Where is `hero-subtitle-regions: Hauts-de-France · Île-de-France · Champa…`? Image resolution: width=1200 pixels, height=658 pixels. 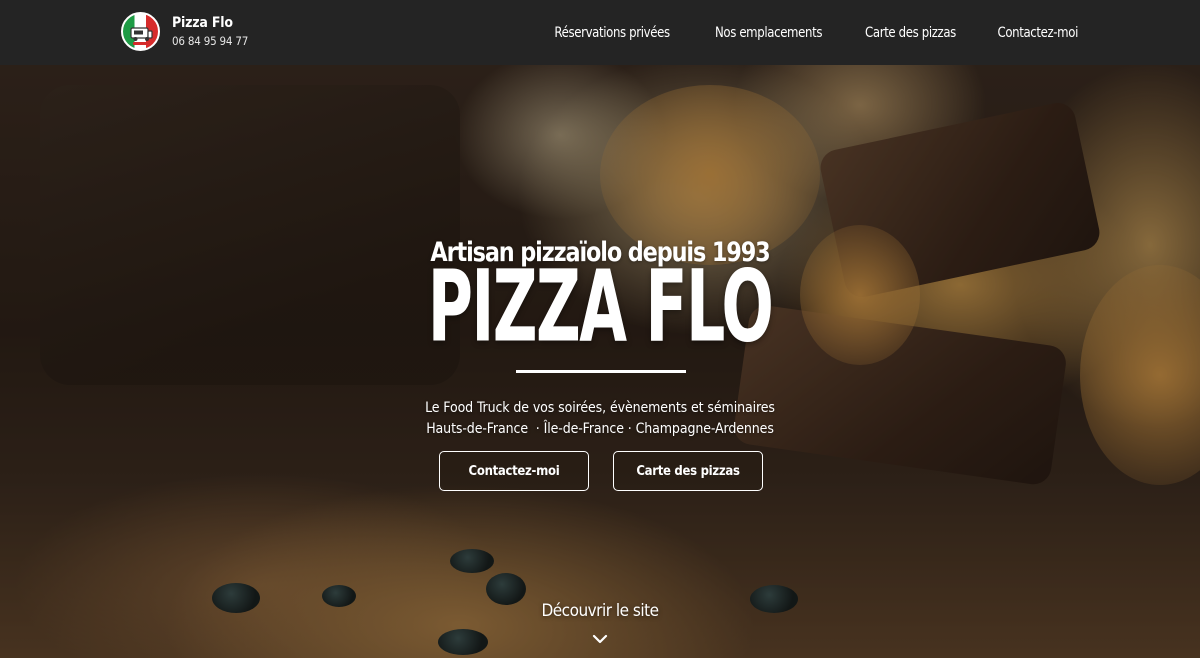 hero-subtitle-regions: Hauts-de-France · Île-de-France · Champa… is located at coordinates (600, 429).